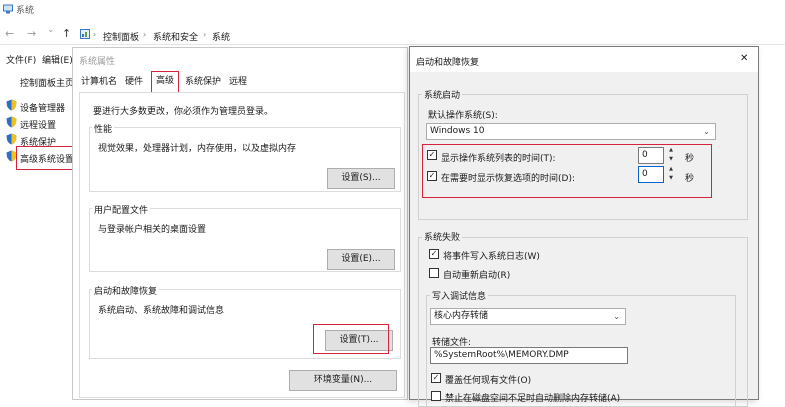 The width and height of the screenshot is (785, 407). I want to click on breadcrumb-system: 系统, so click(221, 36).